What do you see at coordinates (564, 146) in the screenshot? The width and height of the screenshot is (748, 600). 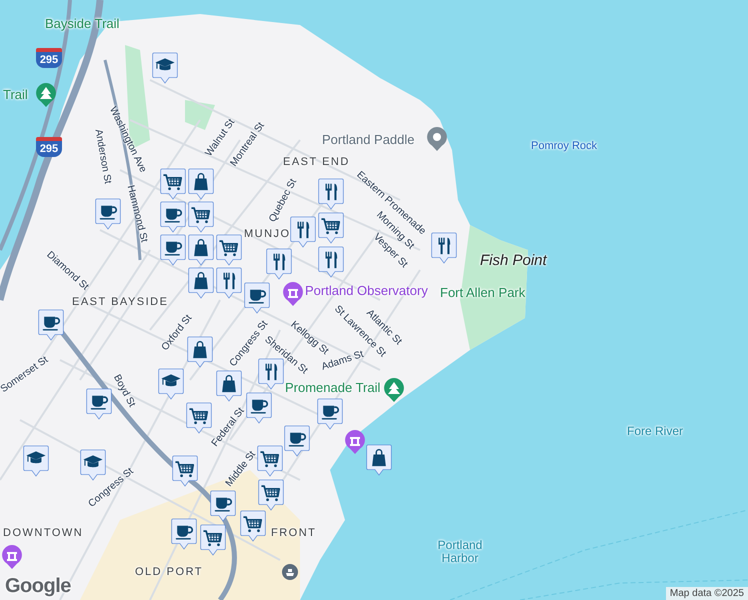 I see `water-feature-label: Pomroy Rock` at bounding box center [564, 146].